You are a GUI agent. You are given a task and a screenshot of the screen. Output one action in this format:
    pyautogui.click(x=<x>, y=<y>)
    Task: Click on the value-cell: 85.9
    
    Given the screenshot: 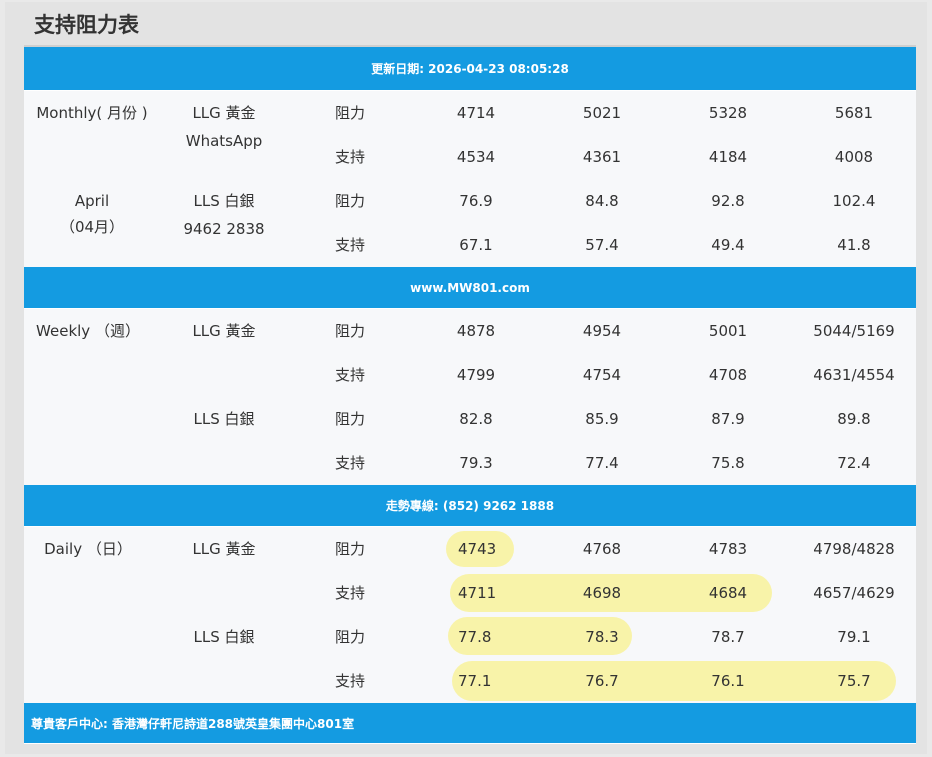 What is the action you would take?
    pyautogui.click(x=602, y=419)
    